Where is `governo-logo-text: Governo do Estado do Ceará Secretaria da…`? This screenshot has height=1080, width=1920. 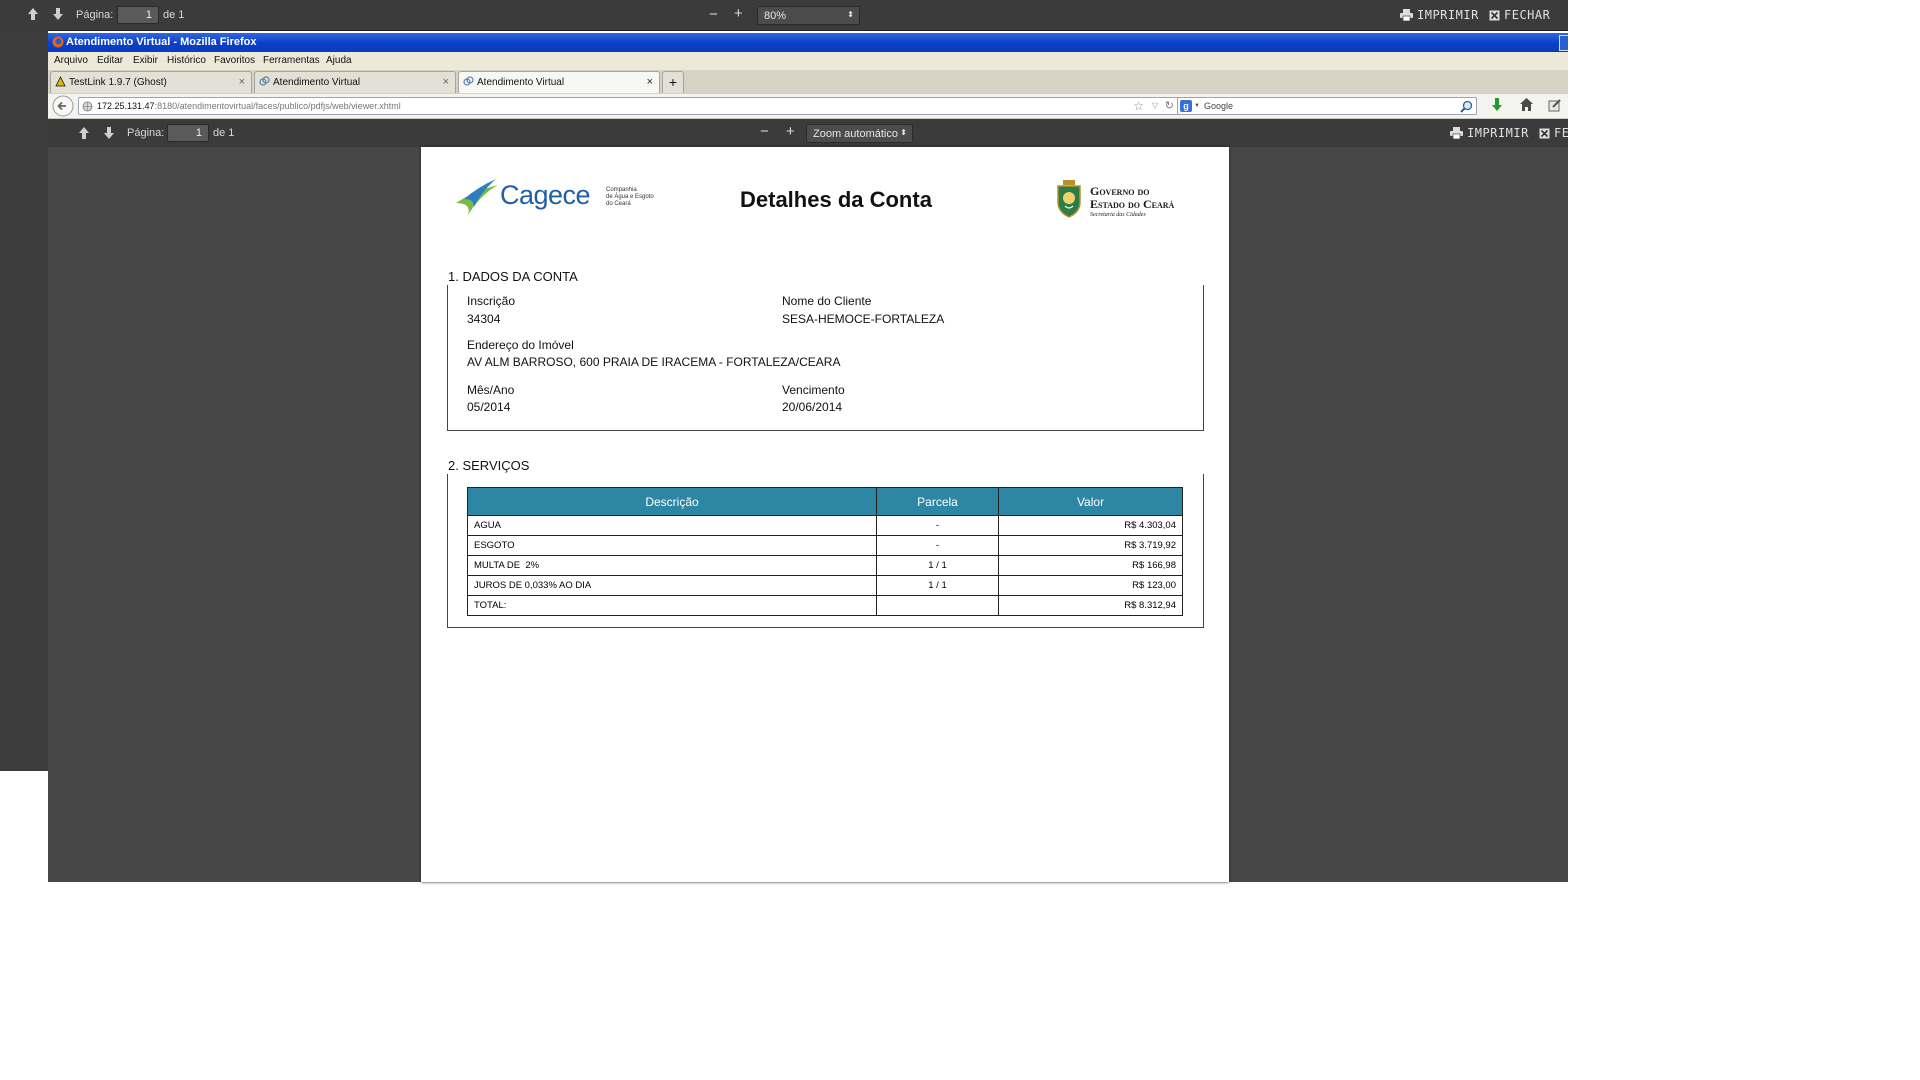
governo-logo-text: Governo do Estado do Ceará Secretaria da… is located at coordinates (1132, 202).